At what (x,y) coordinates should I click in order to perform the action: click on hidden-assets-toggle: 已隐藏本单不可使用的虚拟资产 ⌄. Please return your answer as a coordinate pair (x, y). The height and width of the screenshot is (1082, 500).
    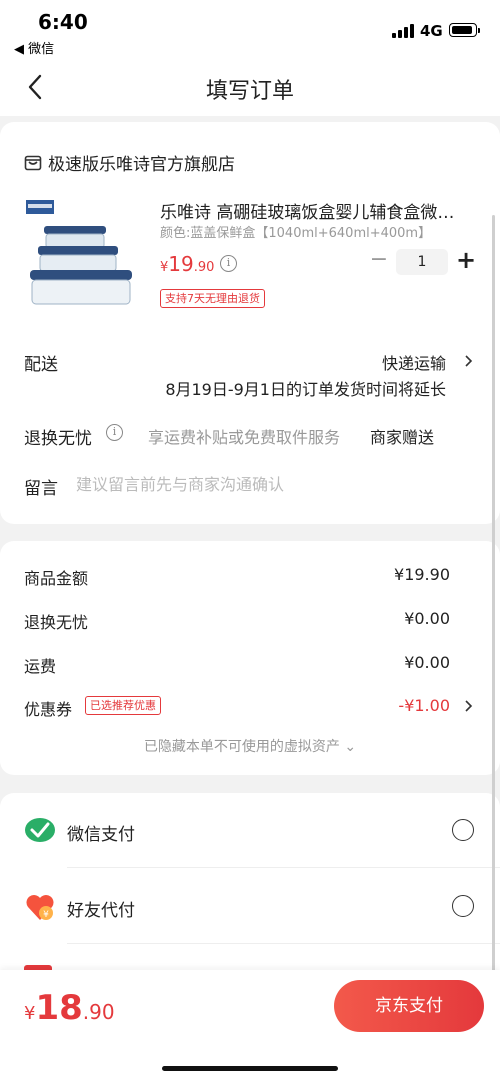
    Looking at the image, I should click on (250, 746).